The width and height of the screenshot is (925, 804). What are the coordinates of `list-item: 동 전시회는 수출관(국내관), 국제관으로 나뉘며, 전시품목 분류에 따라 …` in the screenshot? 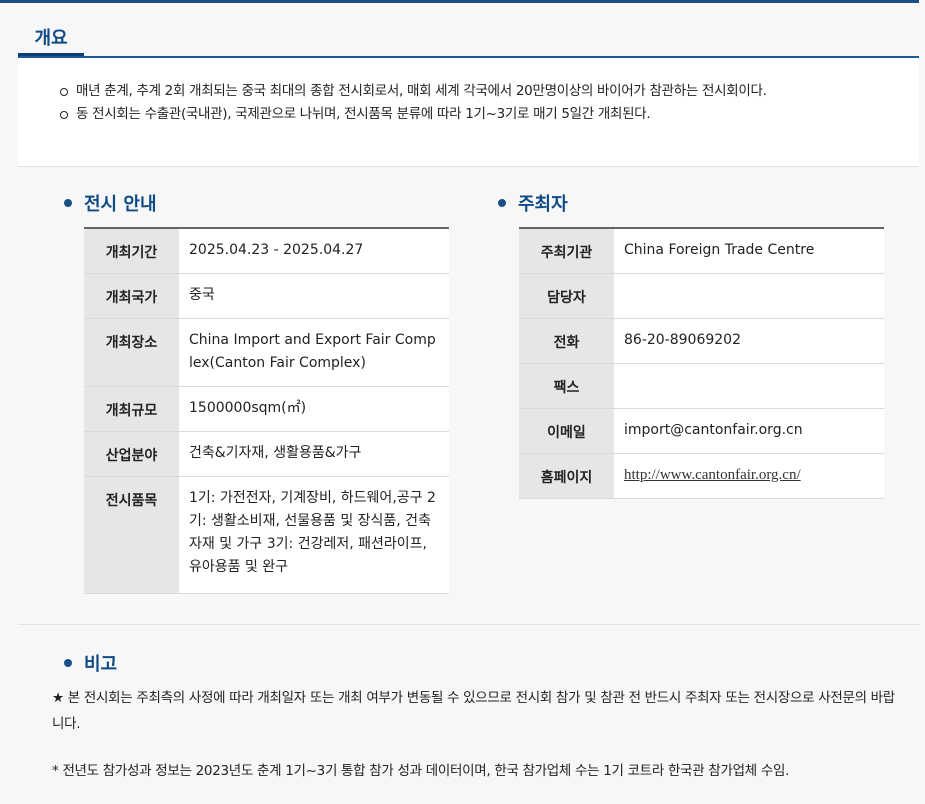 It's located at (413, 114).